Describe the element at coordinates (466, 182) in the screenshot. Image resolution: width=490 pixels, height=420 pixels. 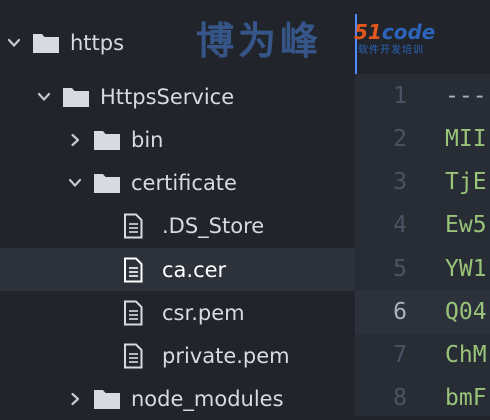
I see `line-code: TjE` at that location.